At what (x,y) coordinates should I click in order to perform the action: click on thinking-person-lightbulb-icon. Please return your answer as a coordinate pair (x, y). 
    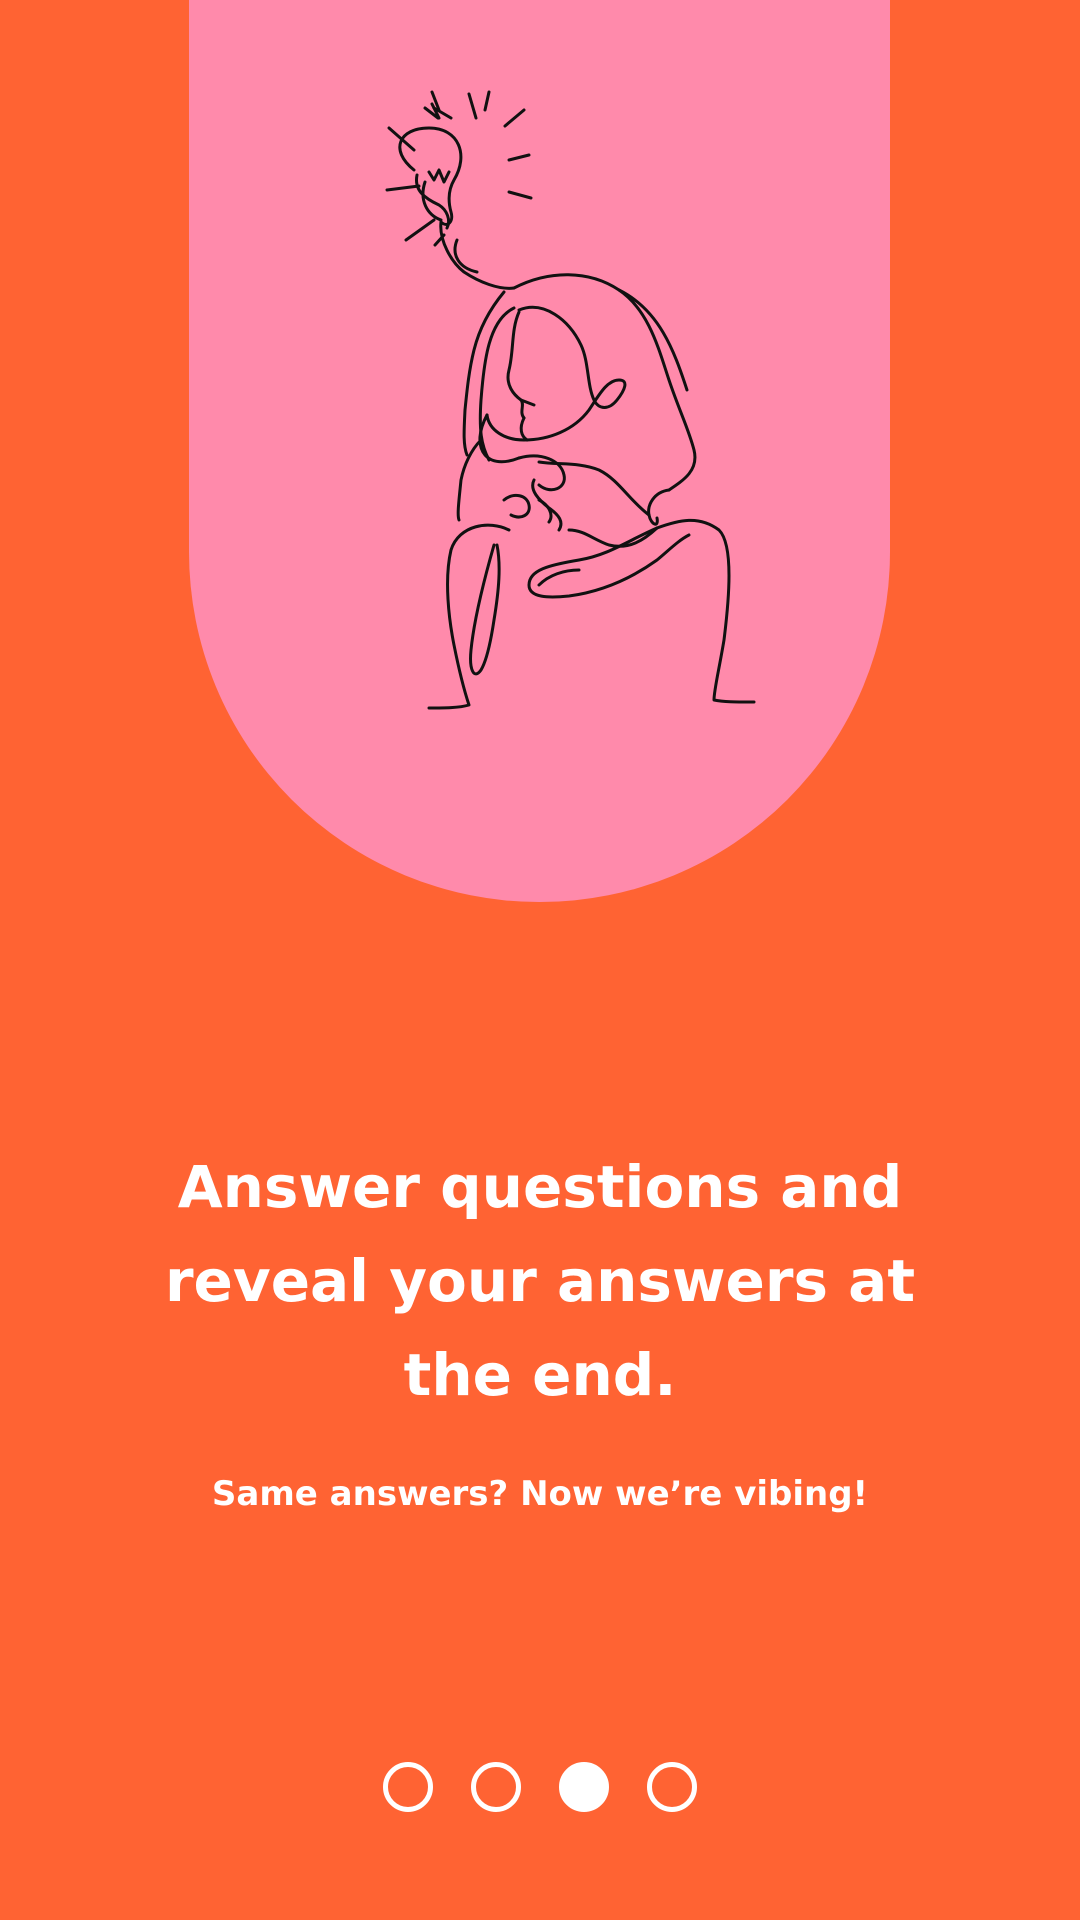
    Looking at the image, I should click on (570, 400).